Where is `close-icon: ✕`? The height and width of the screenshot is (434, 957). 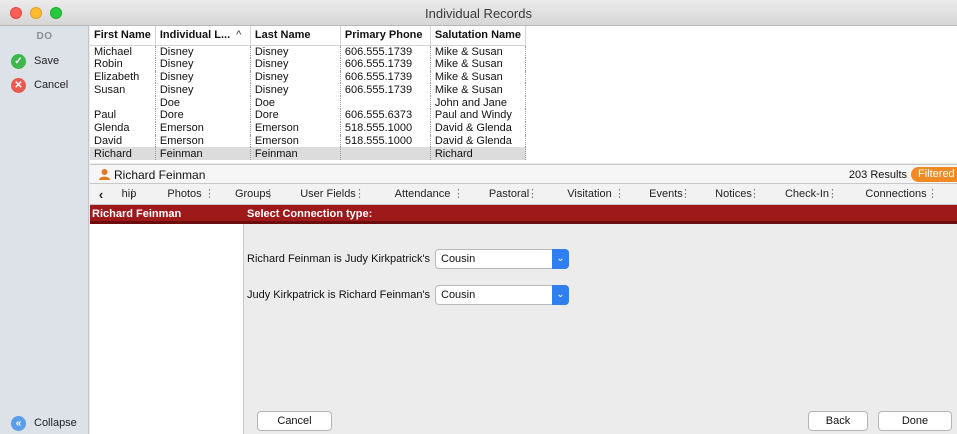
close-icon: ✕ is located at coordinates (18, 85).